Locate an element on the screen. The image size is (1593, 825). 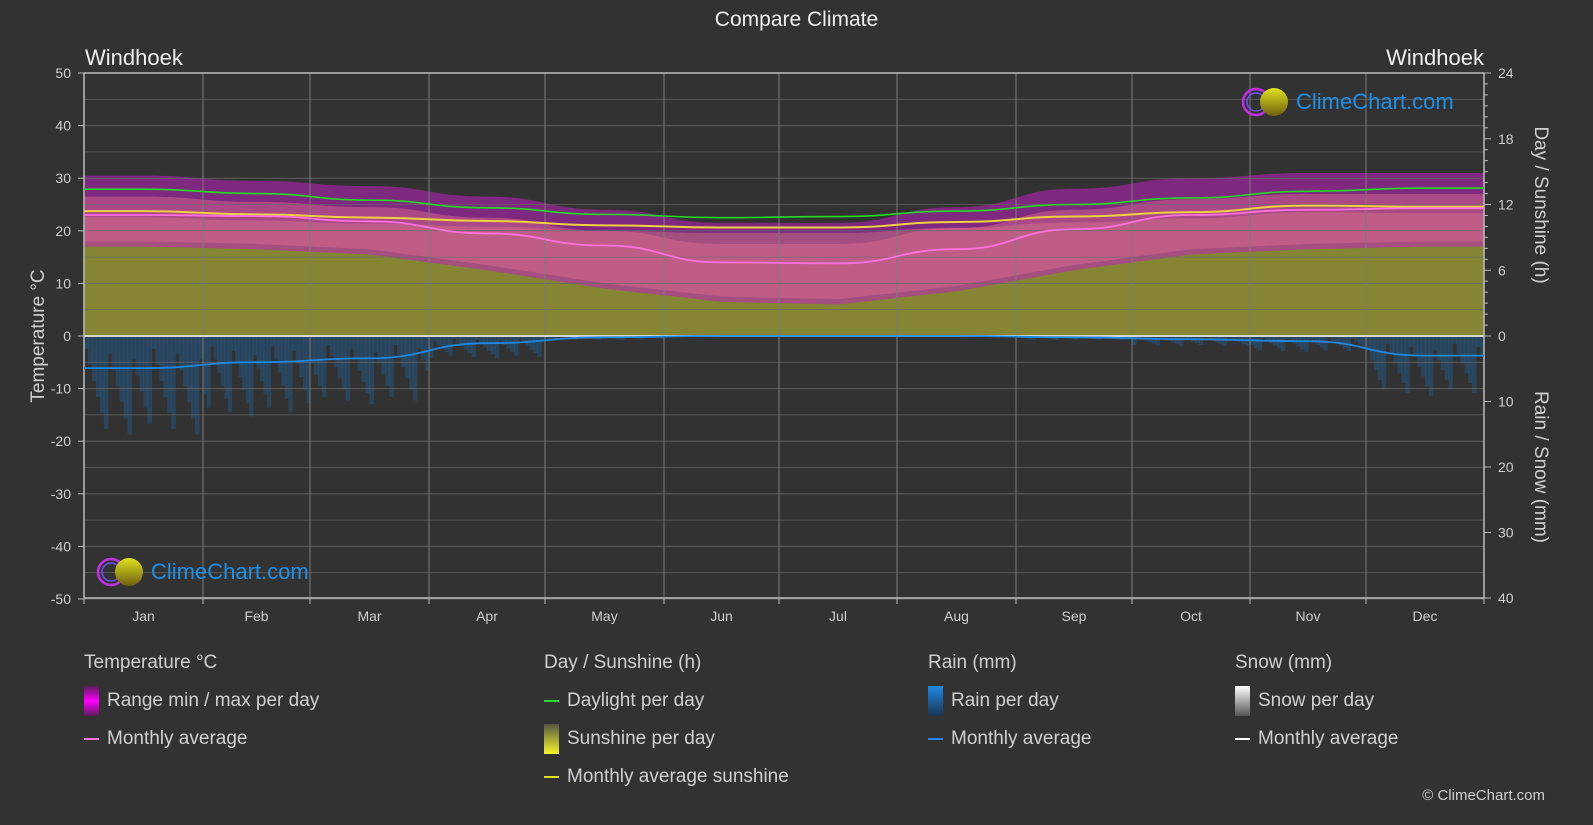
x-axis-month-label: Jun is located at coordinates (721, 616).